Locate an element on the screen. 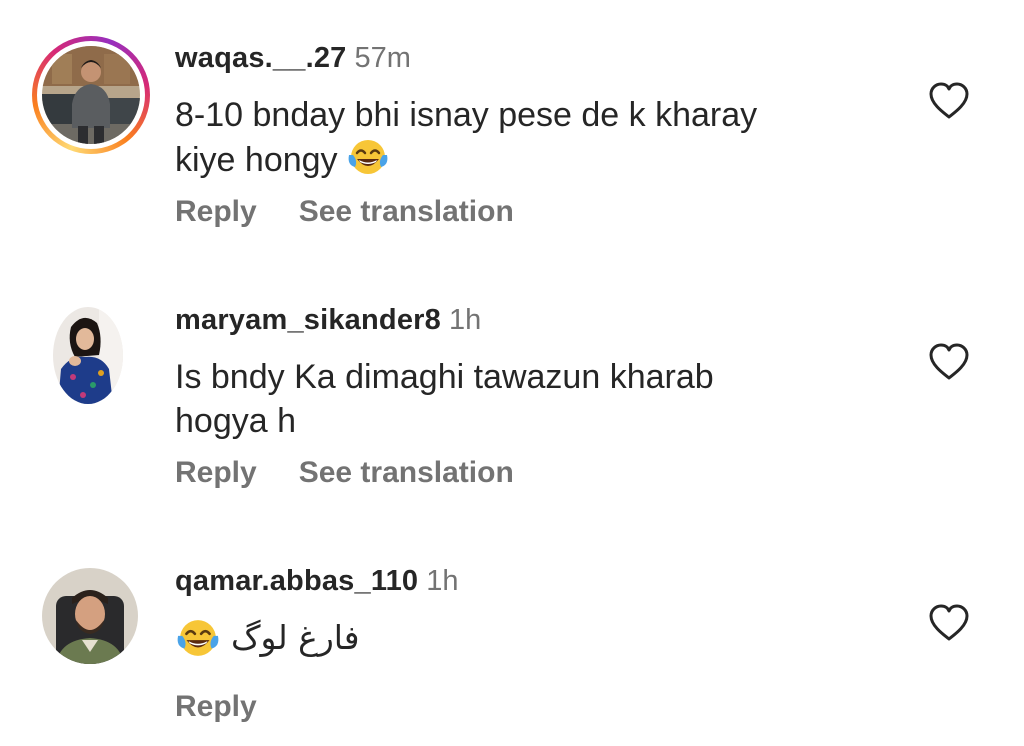  comment-header: waqas.__.27 57m is located at coordinates (293, 58).